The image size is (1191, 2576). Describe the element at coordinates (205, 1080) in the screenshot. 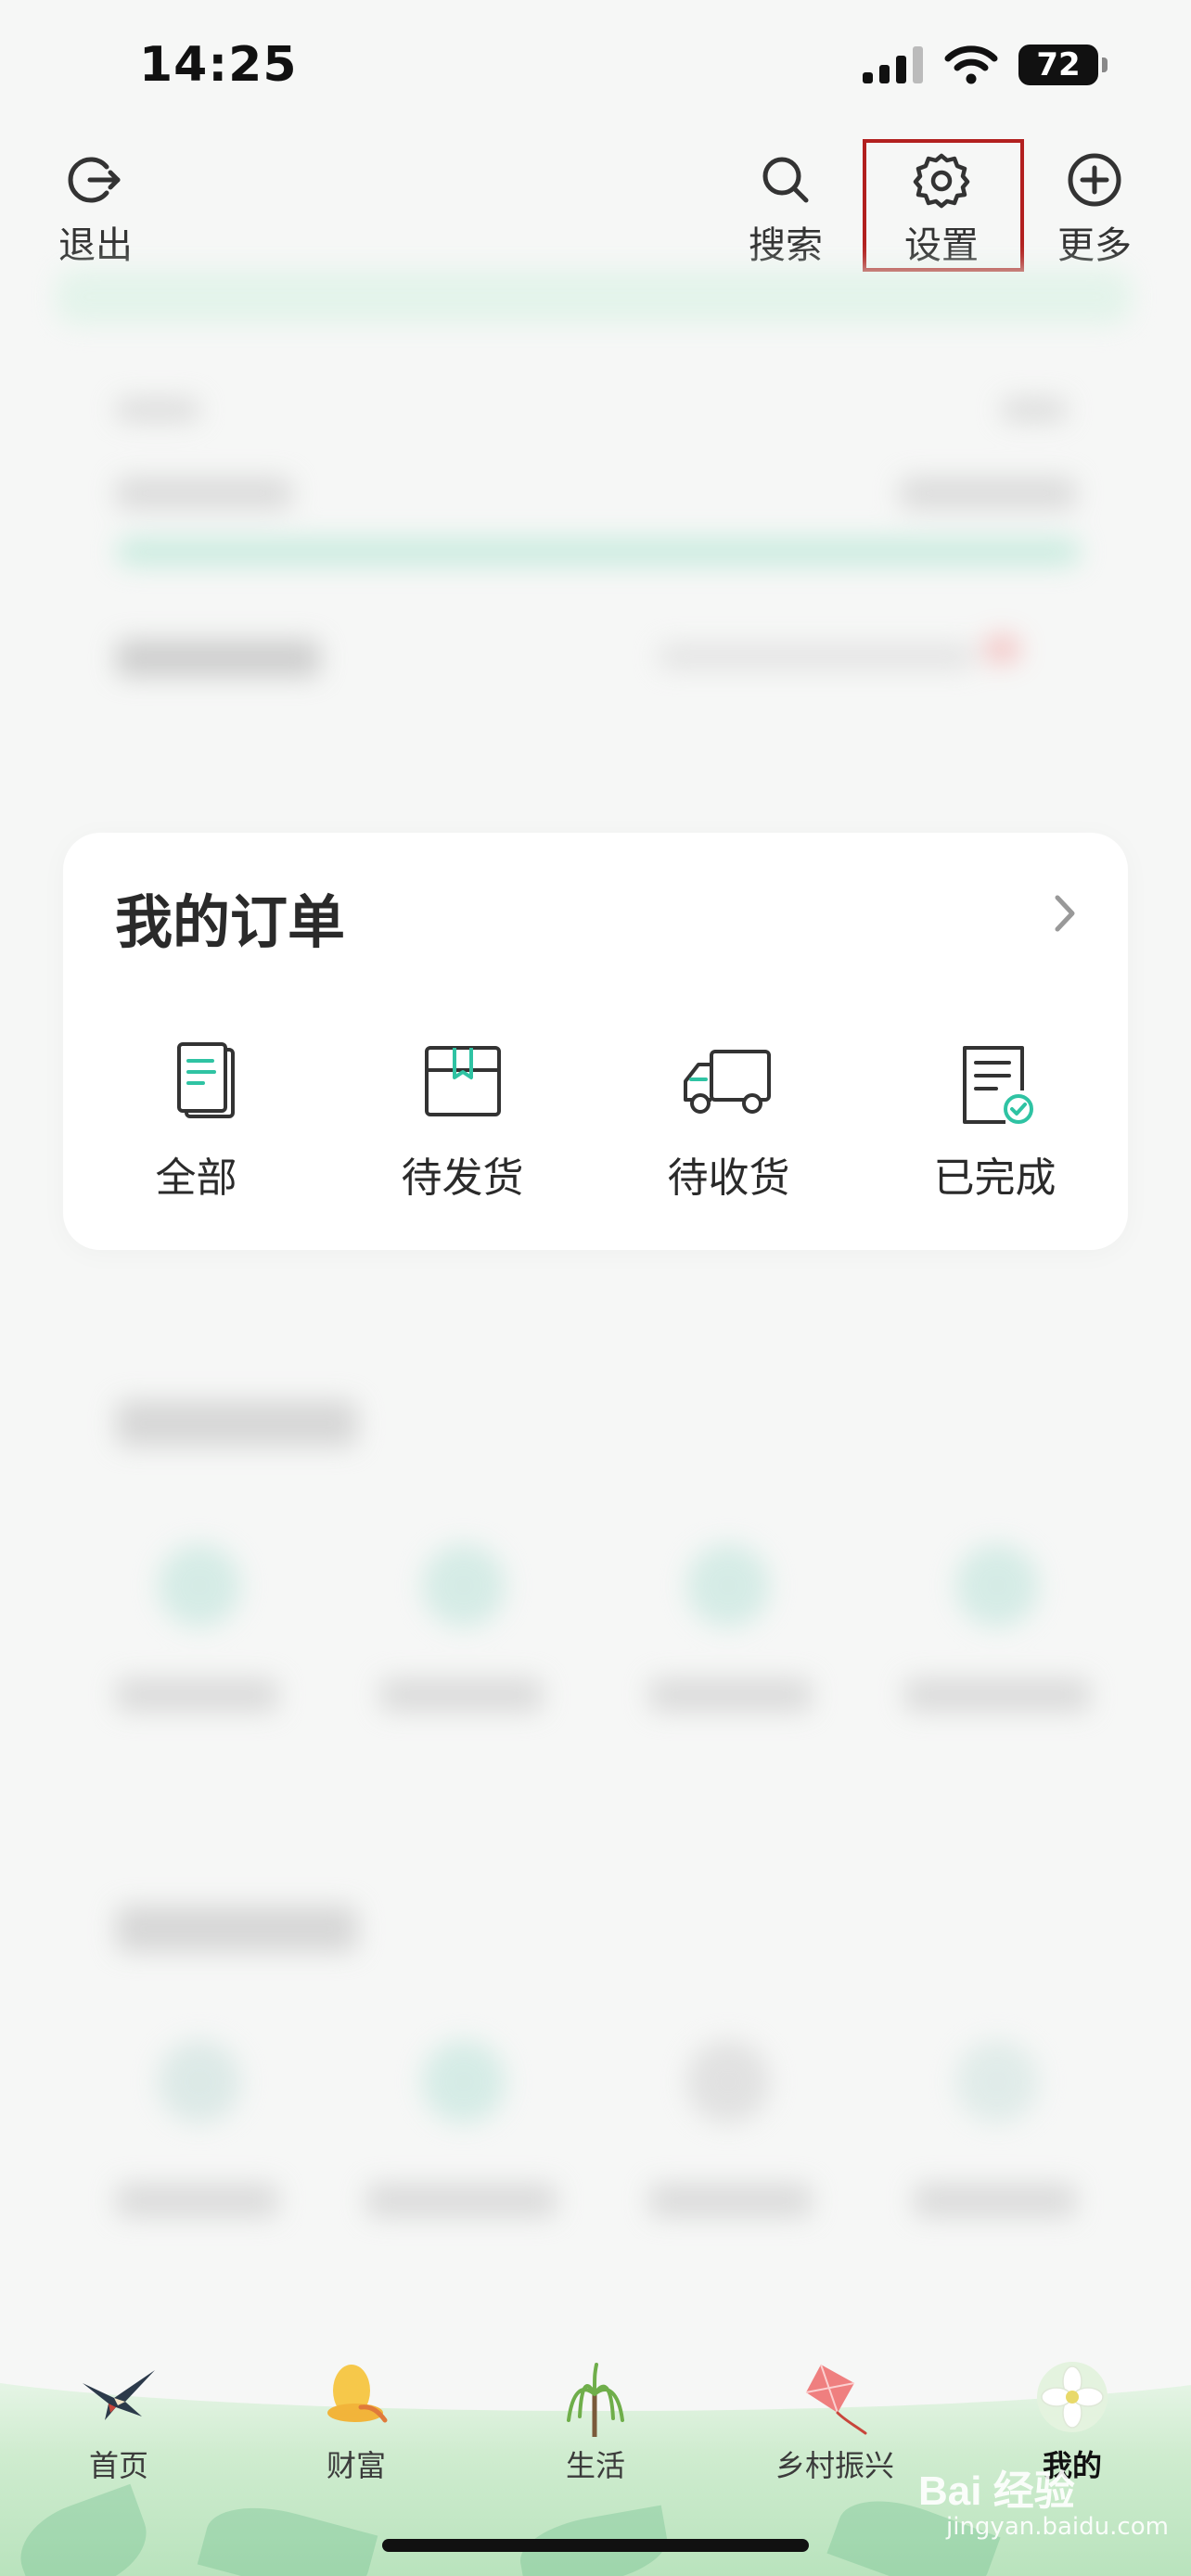

I see `document-icon` at that location.